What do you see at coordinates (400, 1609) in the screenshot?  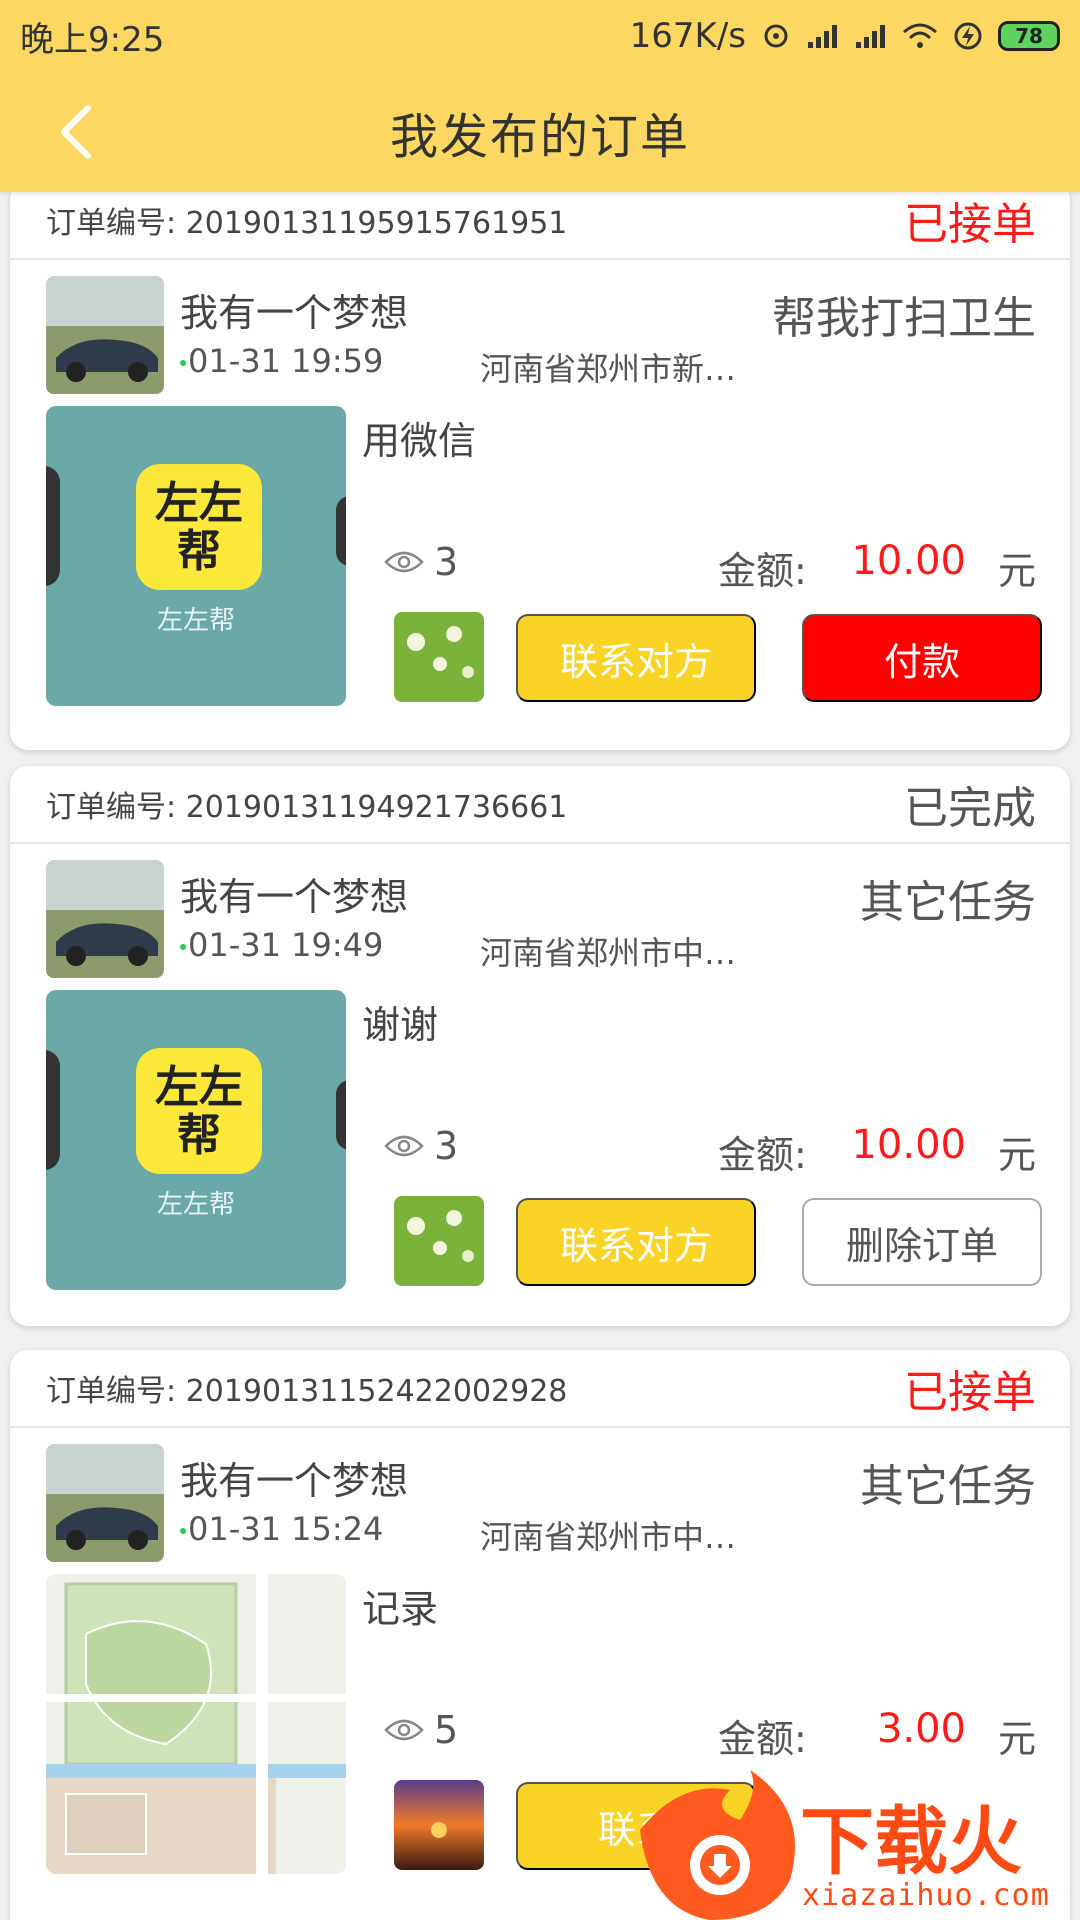 I see `order-description: 记录` at bounding box center [400, 1609].